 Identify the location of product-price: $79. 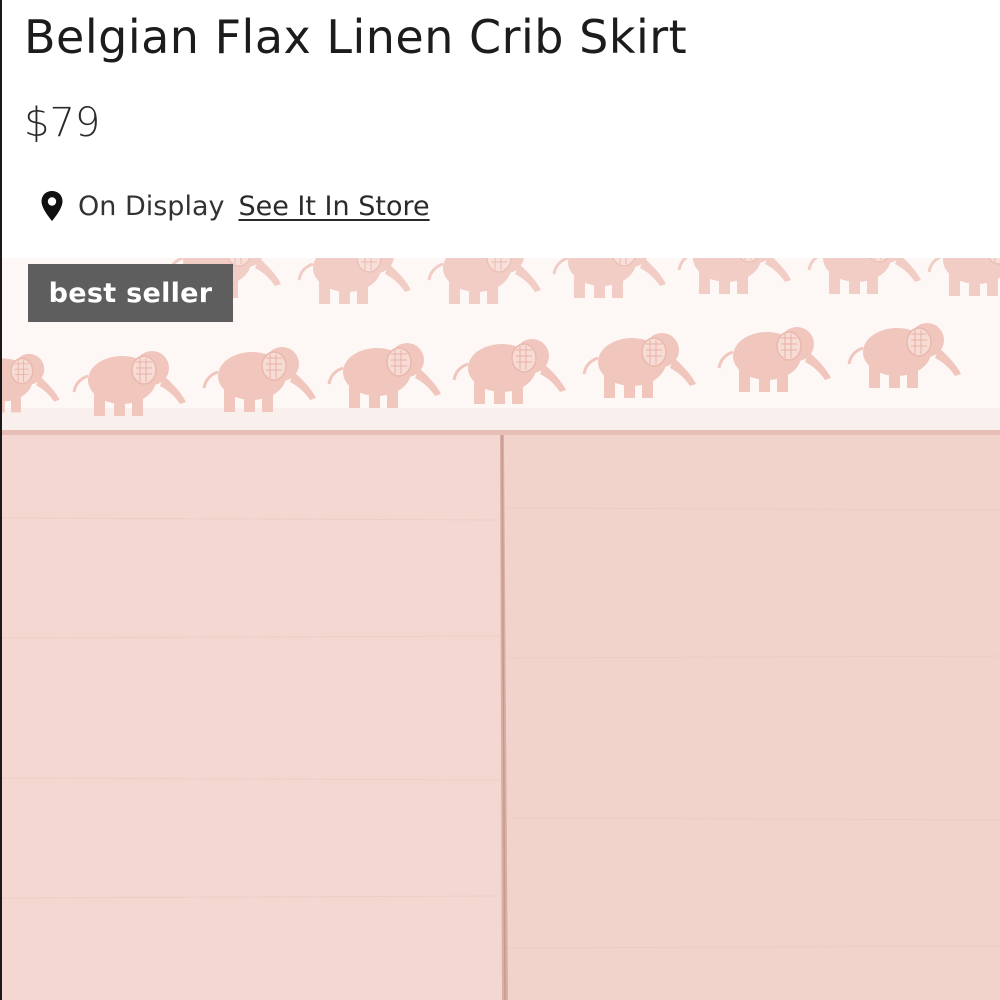
(62, 123).